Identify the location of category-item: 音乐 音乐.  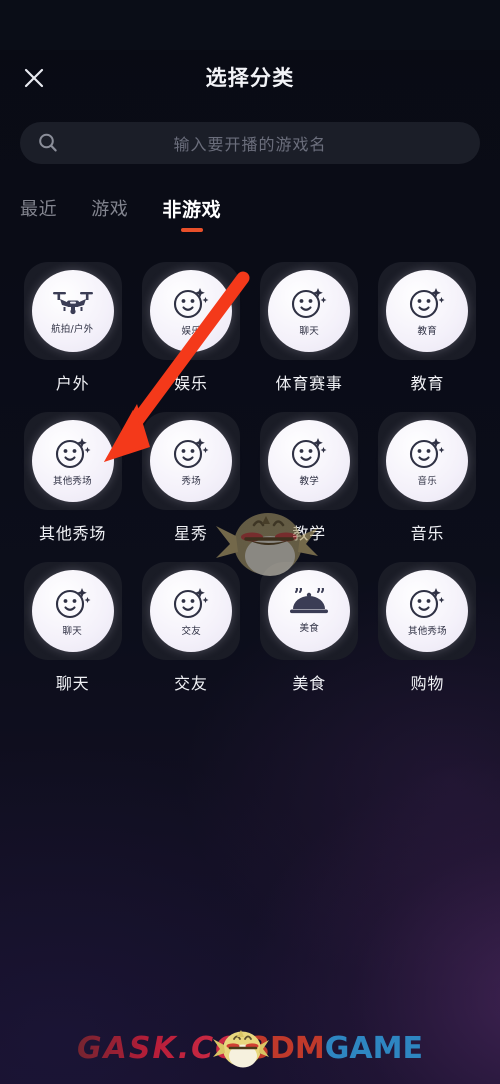
(427, 478).